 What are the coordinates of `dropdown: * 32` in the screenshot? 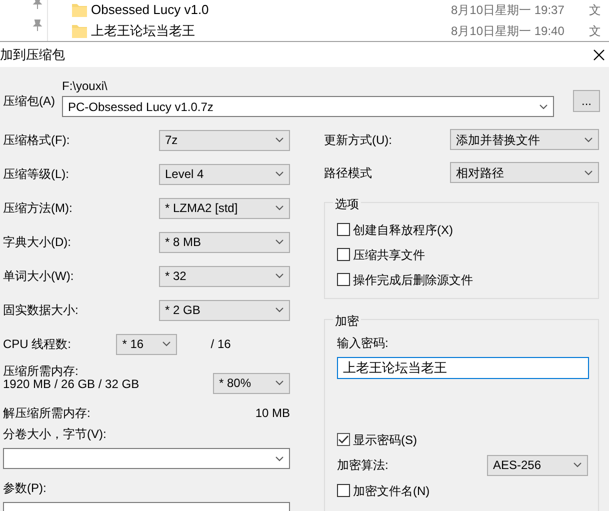 It's located at (224, 276).